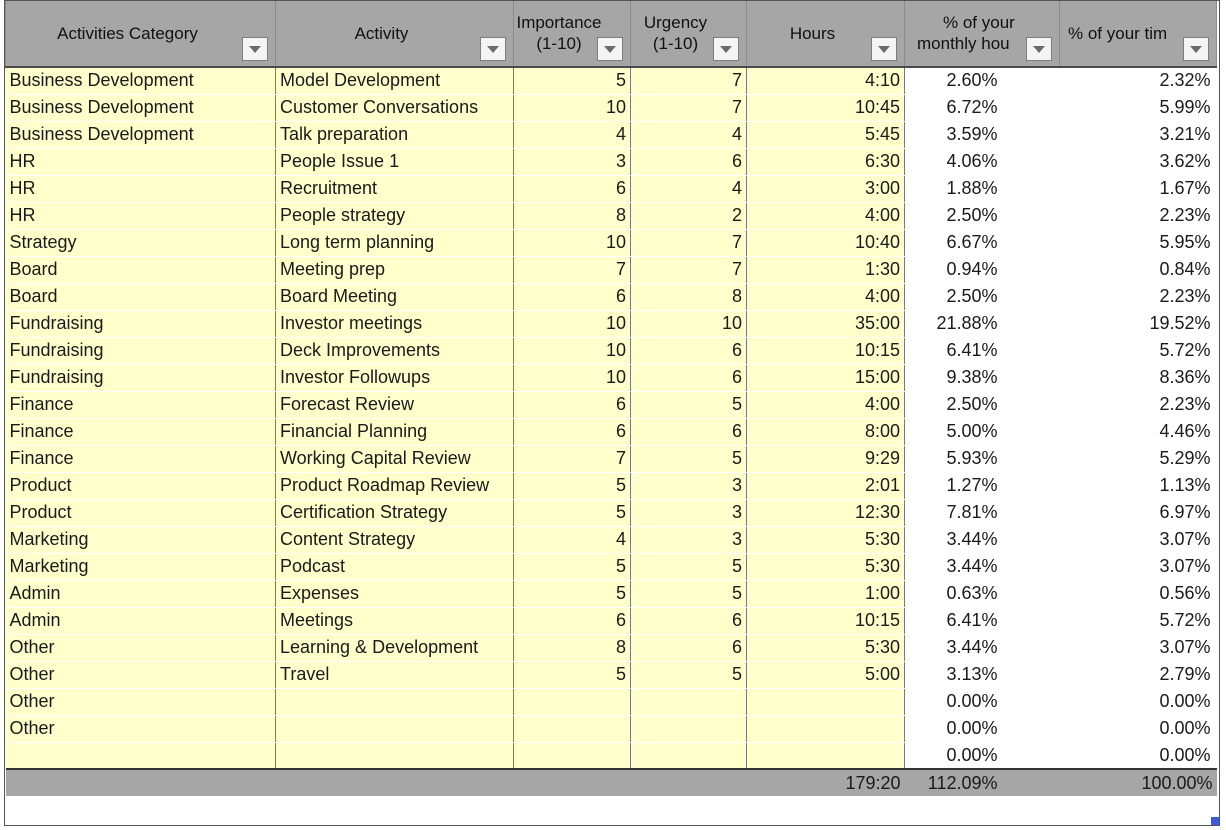  I want to click on cell-activity: Expenses, so click(394, 594).